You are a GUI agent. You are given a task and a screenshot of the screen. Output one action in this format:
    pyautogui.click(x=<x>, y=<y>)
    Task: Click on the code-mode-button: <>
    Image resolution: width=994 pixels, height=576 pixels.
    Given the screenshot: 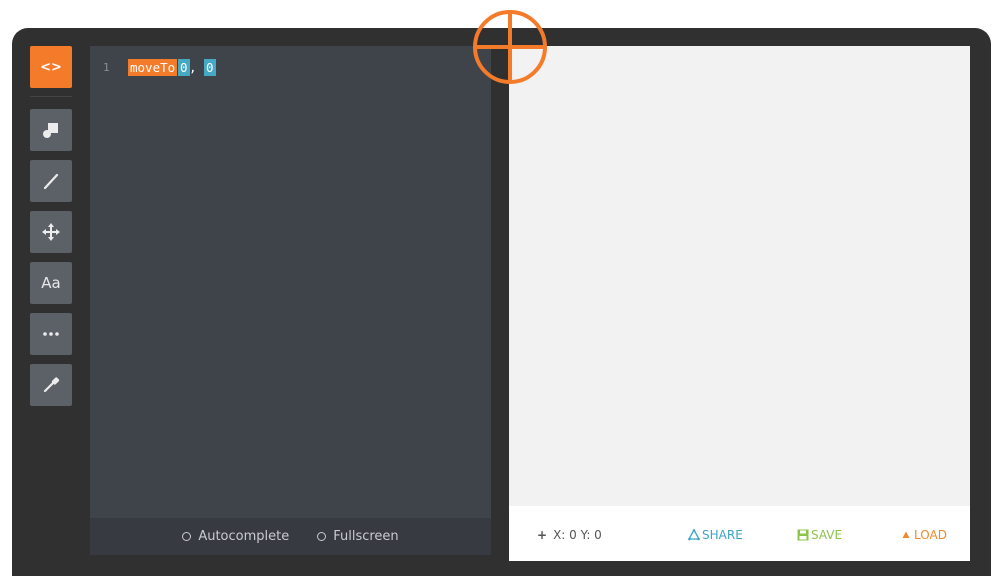 What is the action you would take?
    pyautogui.click(x=51, y=67)
    